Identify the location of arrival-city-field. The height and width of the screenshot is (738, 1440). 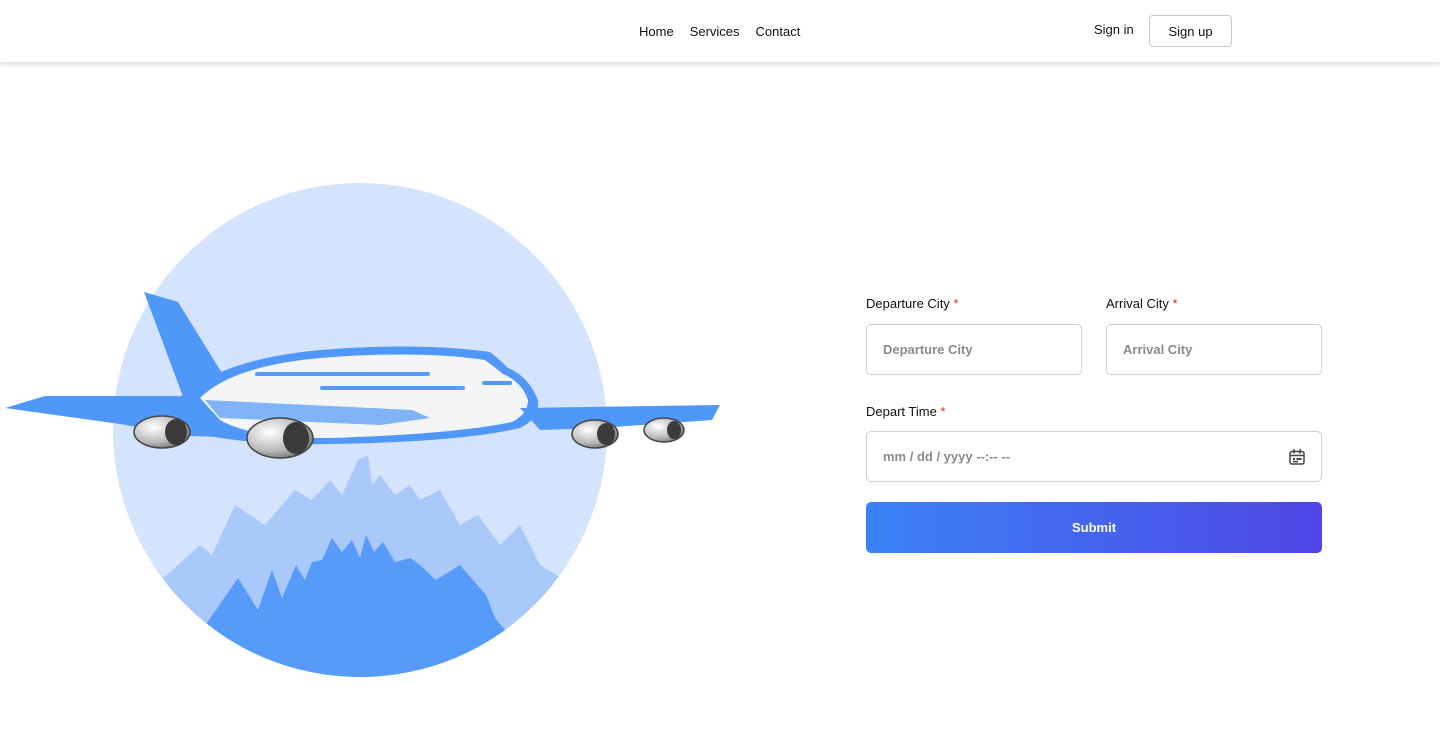
(1214, 349).